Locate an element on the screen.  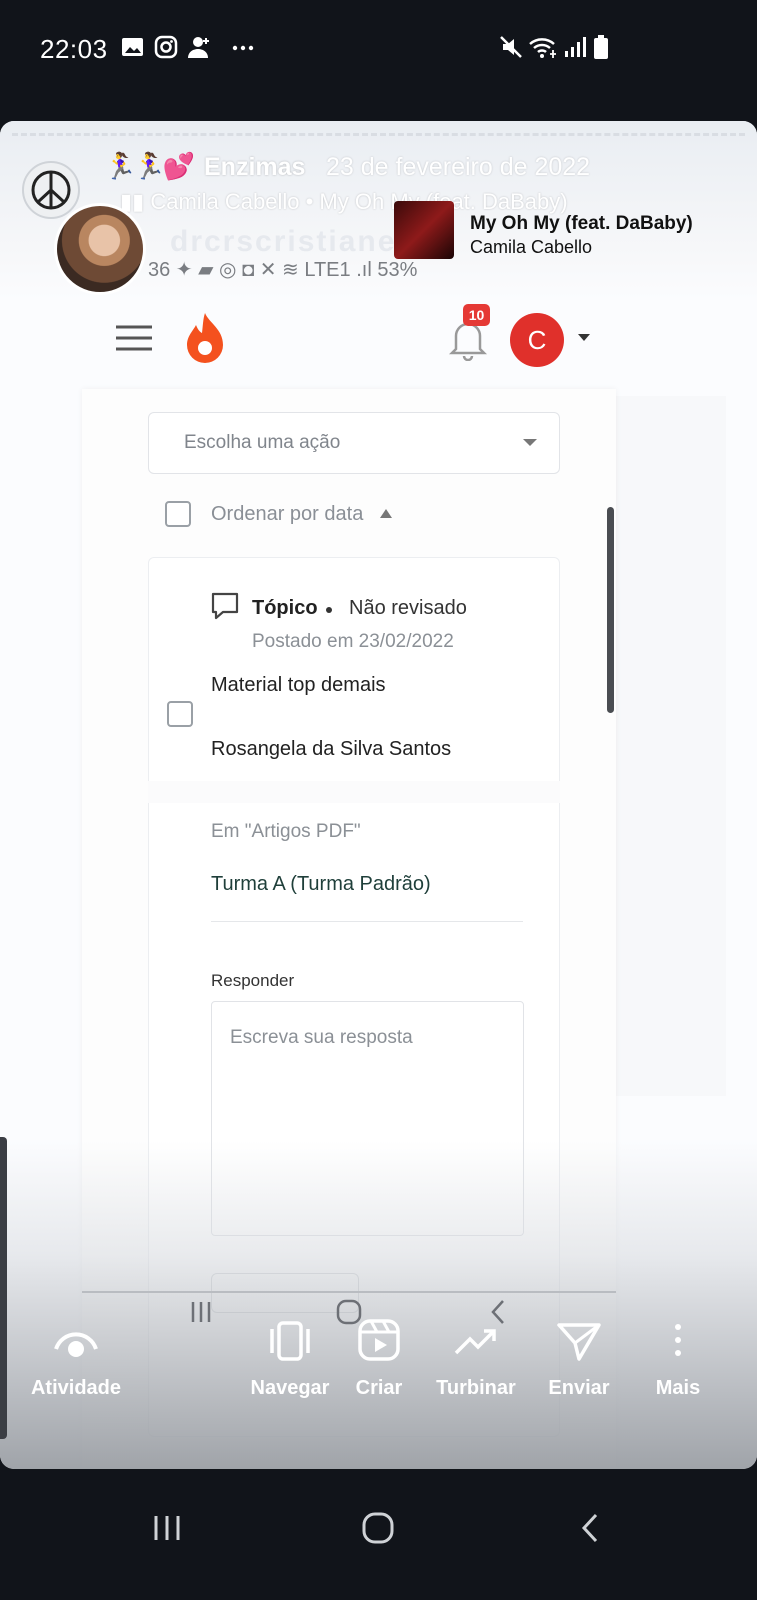
sort-ascending-icon is located at coordinates (386, 513).